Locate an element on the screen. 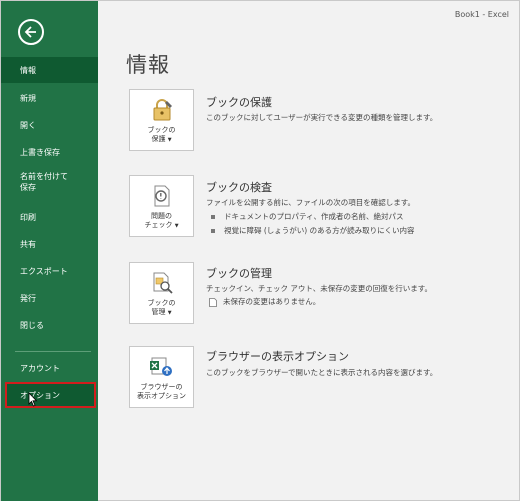 This screenshot has width=520, height=501. sidebar-item-label: 印刷 is located at coordinates (28, 217).